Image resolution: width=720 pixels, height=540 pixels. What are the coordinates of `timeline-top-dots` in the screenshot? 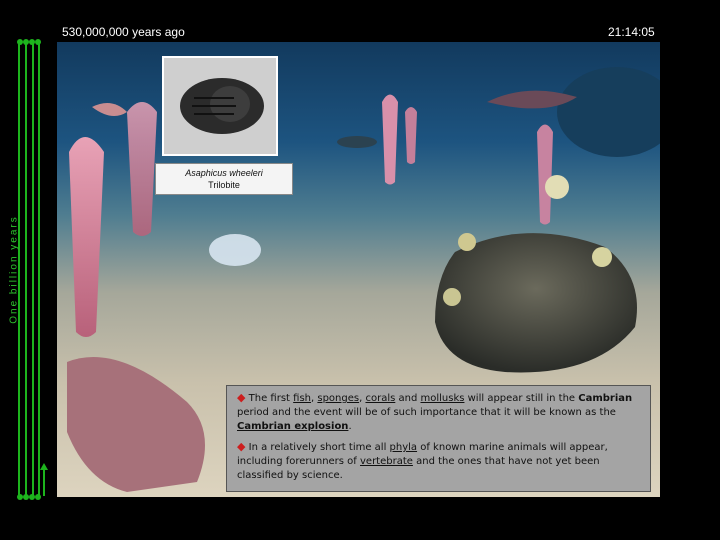 It's located at (29, 42).